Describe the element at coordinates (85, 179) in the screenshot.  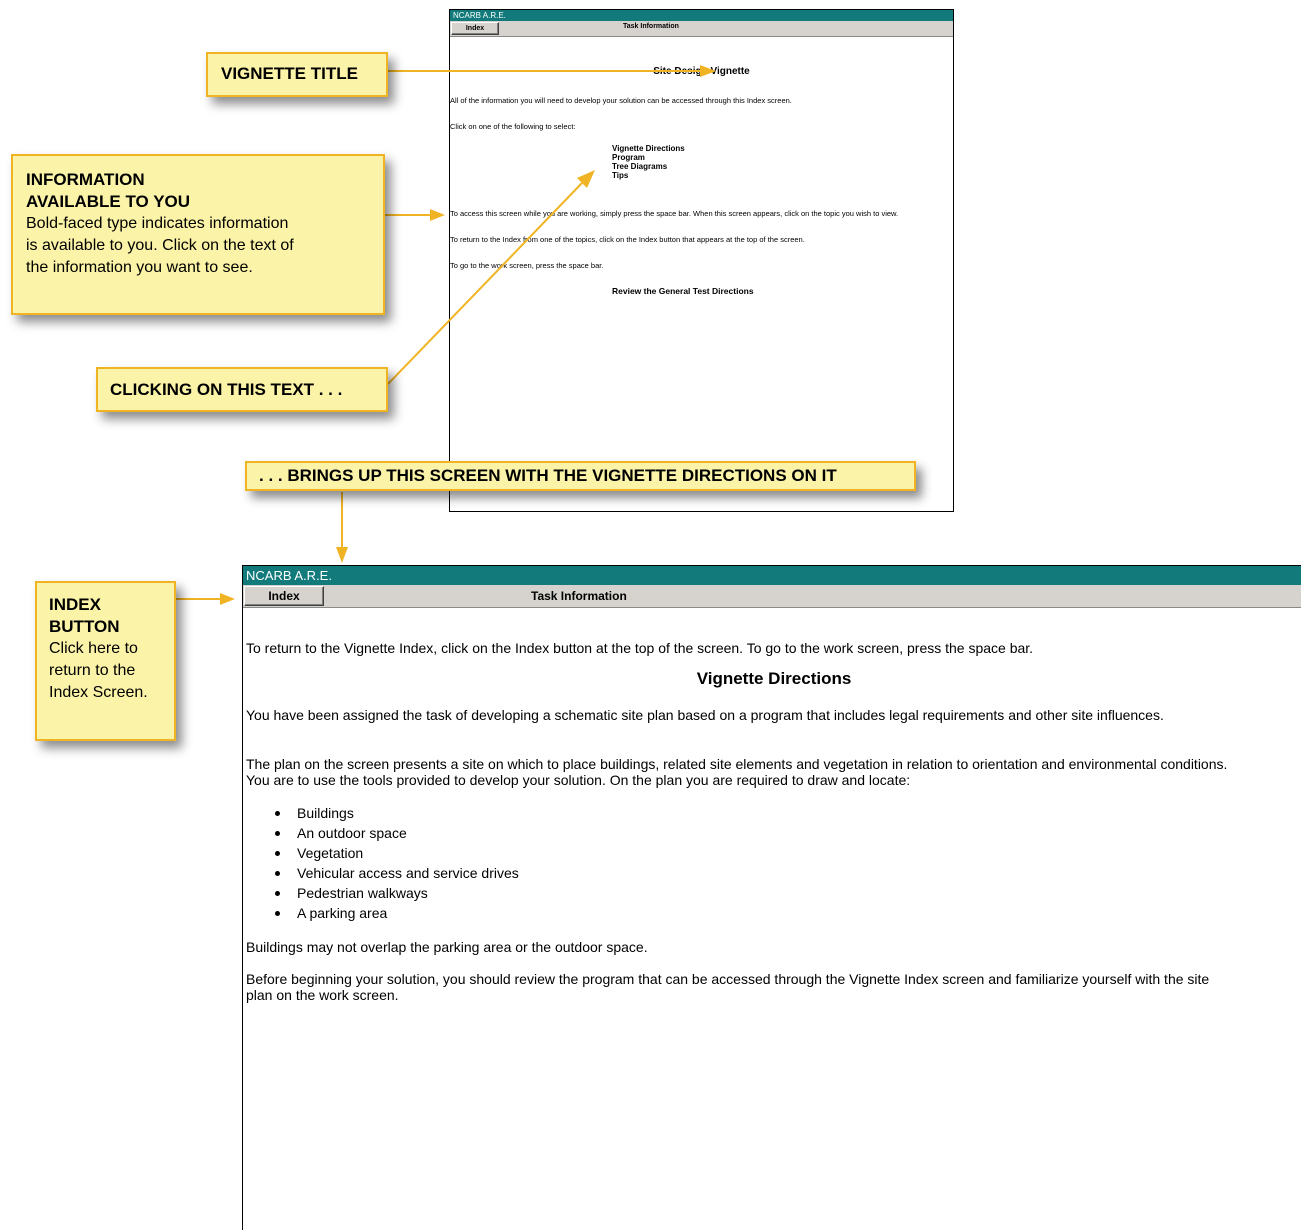
I see `callout-title: INFORMATION` at that location.